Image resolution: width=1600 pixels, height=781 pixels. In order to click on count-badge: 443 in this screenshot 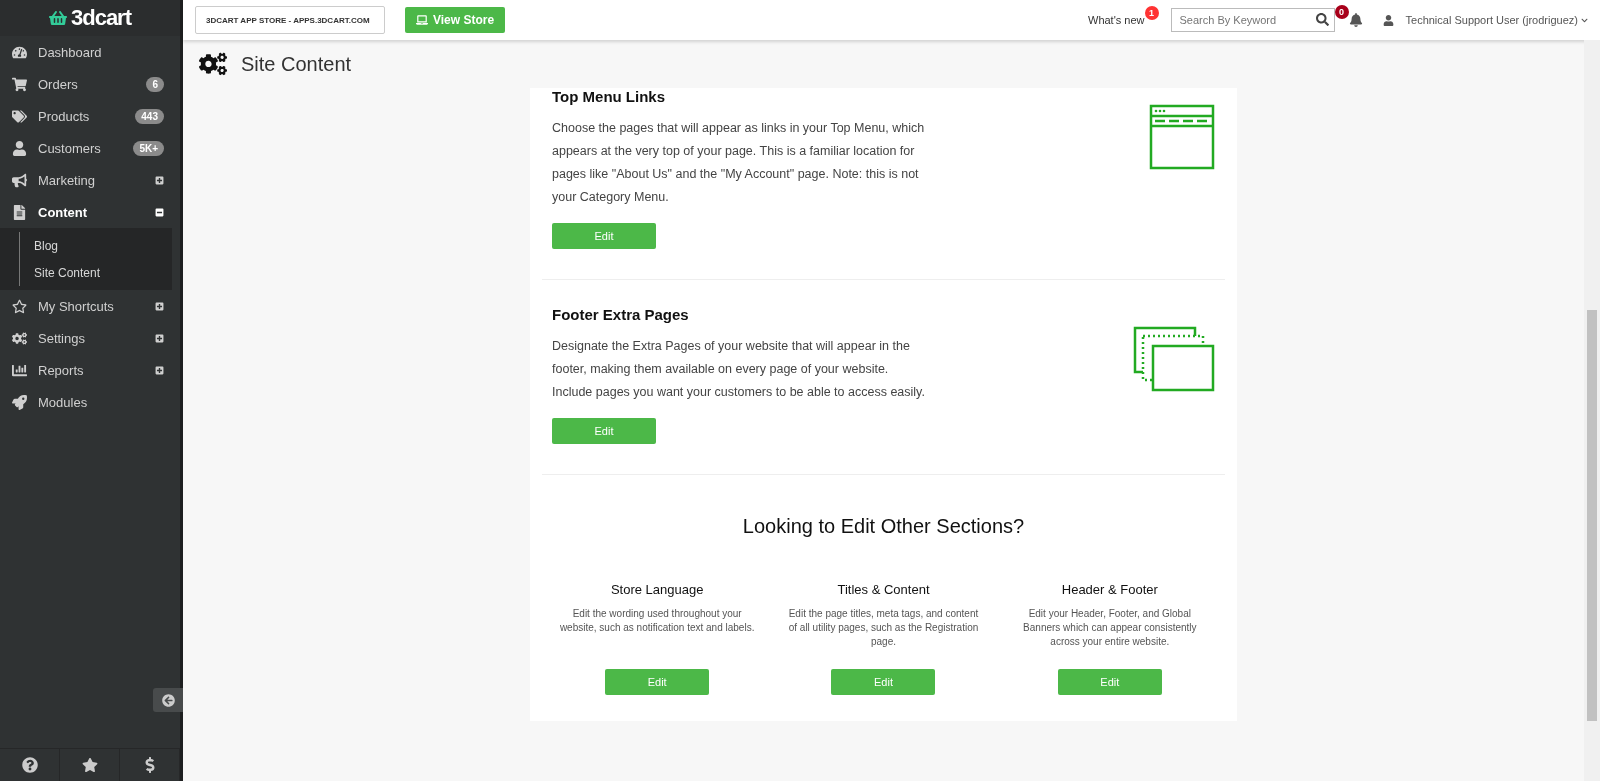, I will do `click(149, 116)`.